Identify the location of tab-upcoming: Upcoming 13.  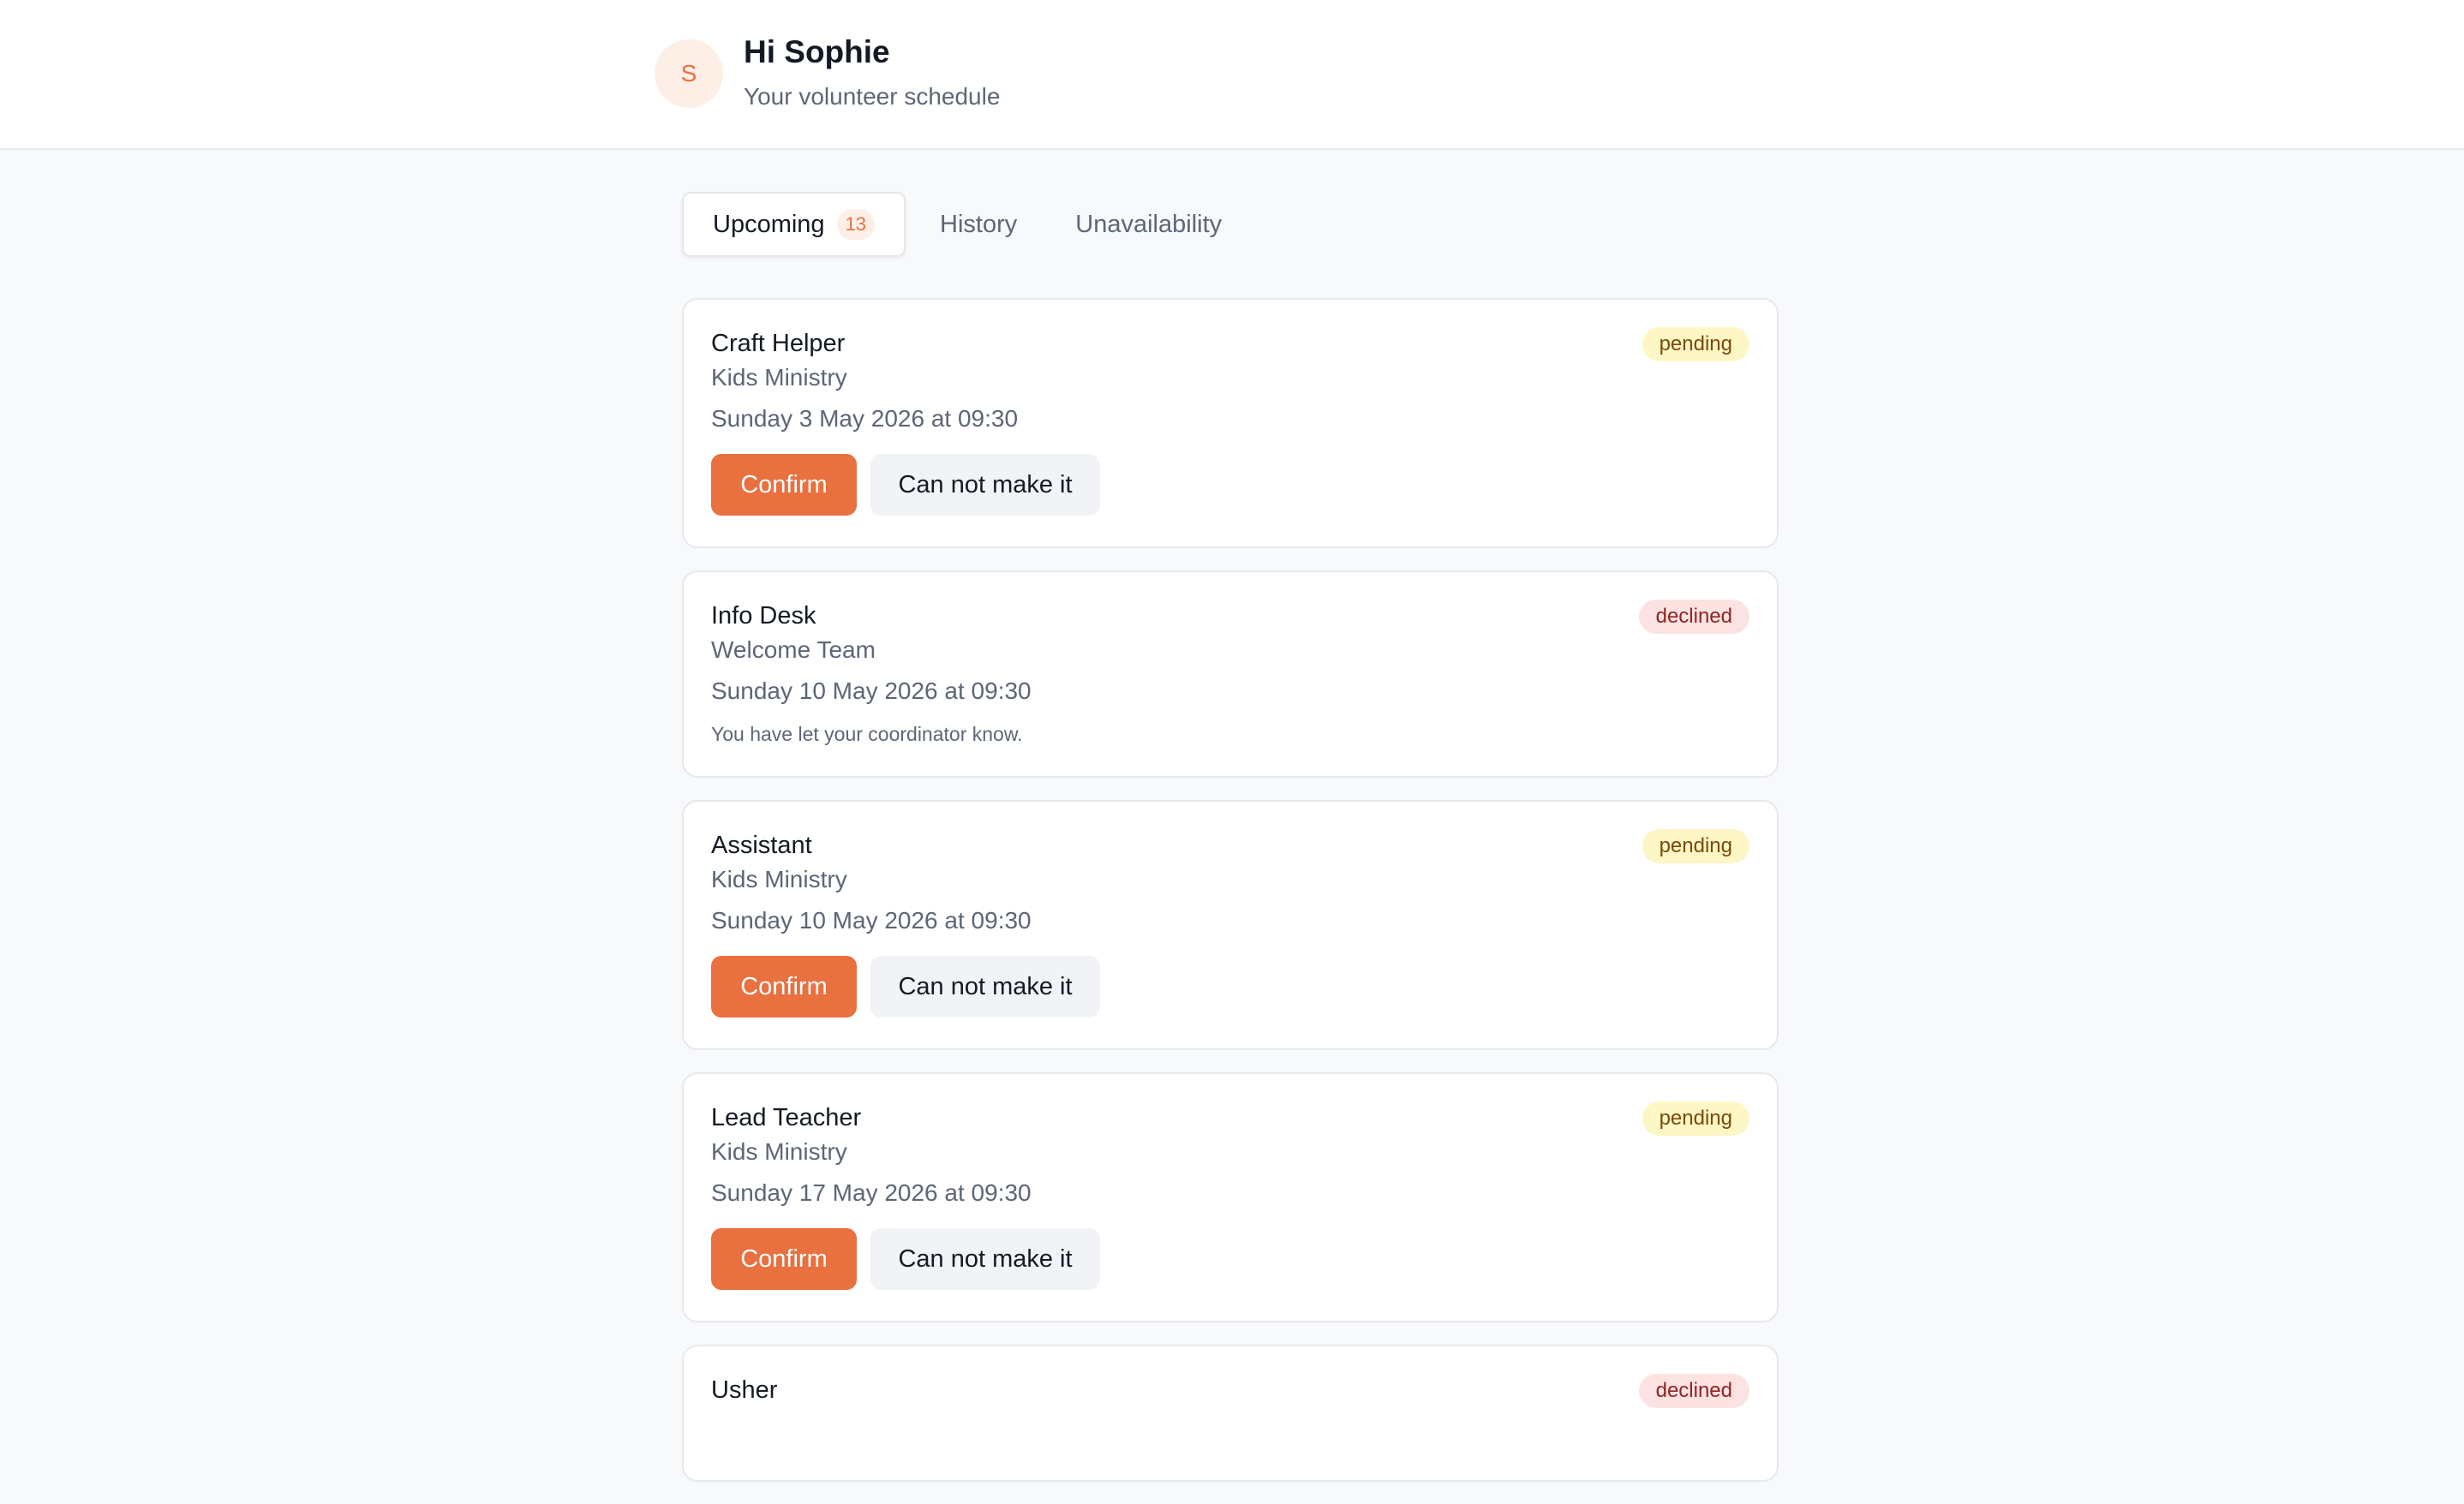
(794, 225).